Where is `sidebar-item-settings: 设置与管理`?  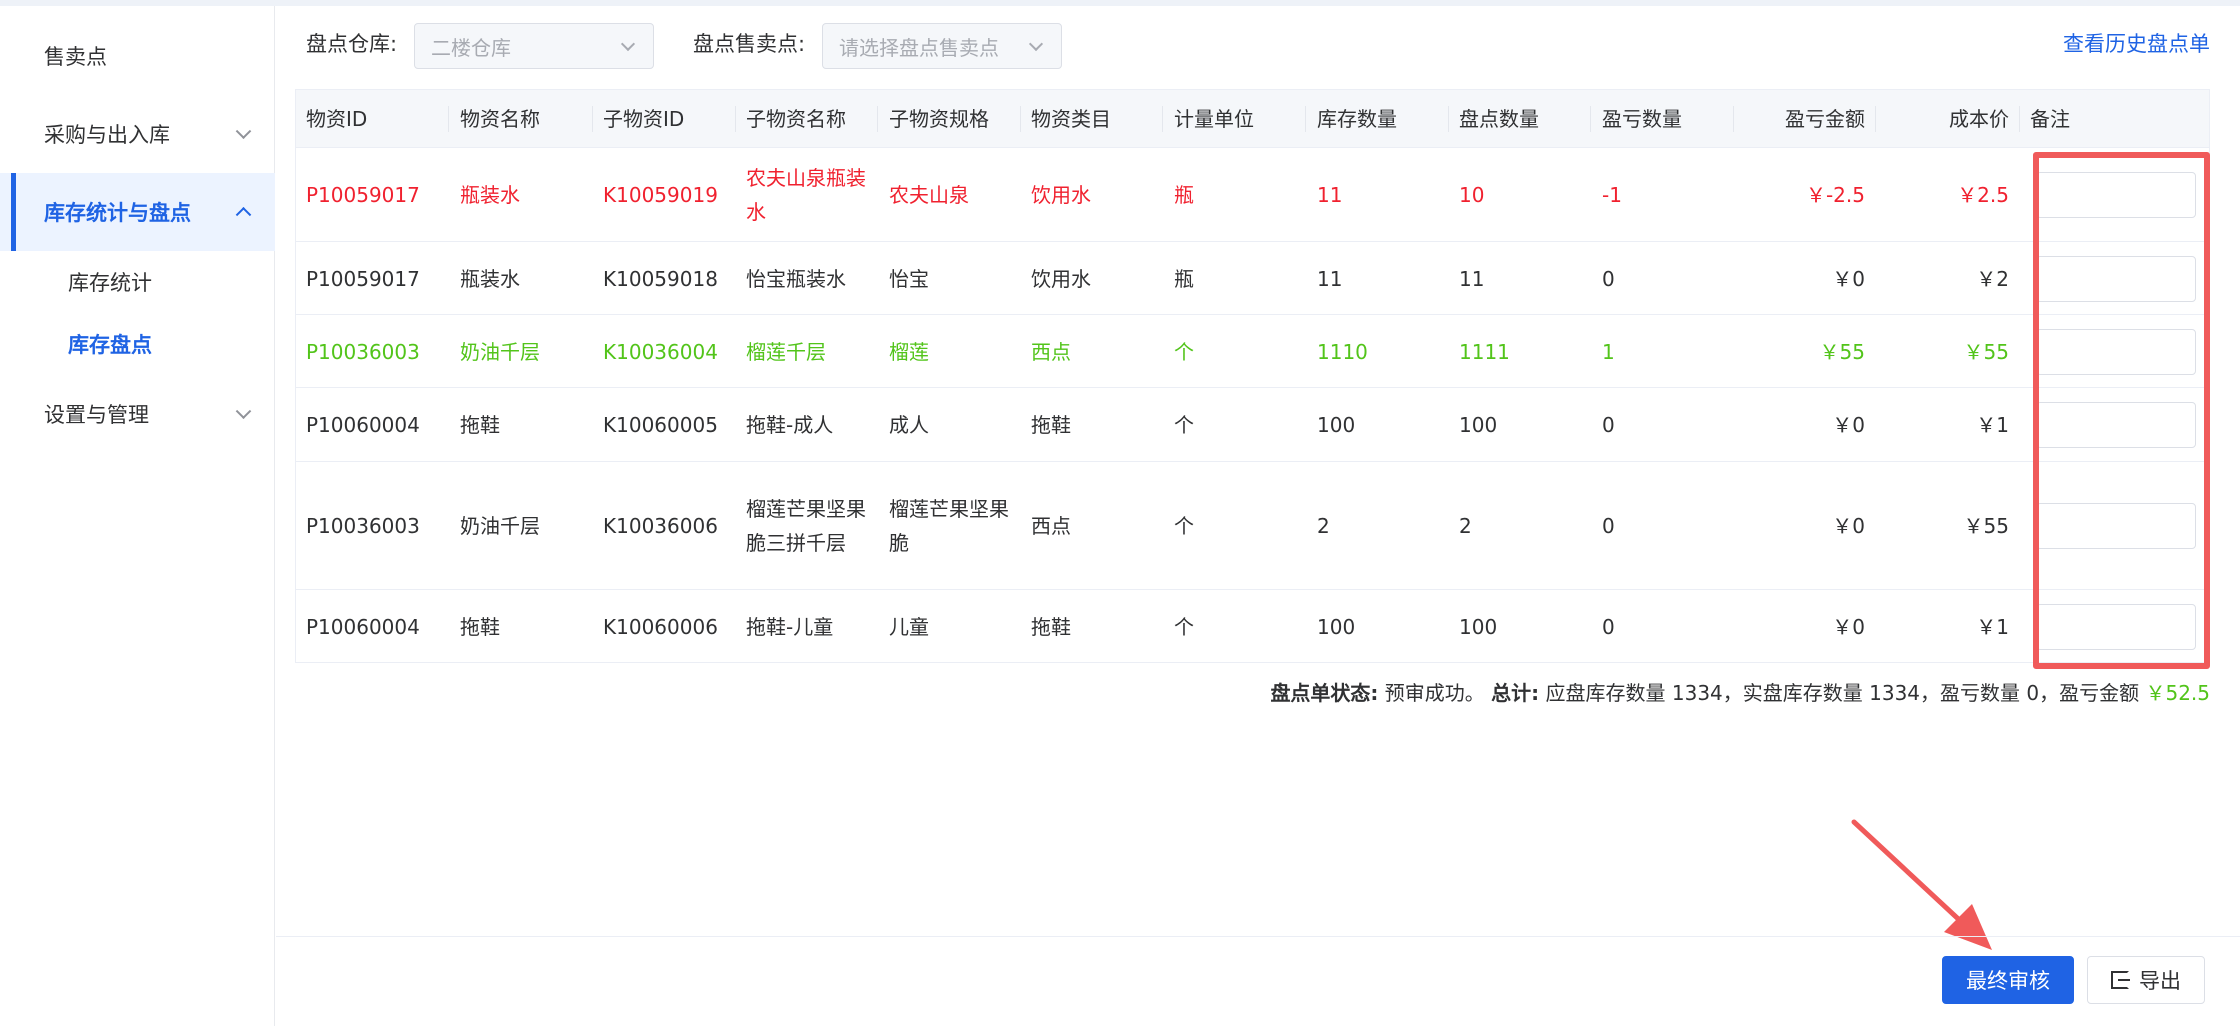 sidebar-item-settings: 设置与管理 is located at coordinates (137, 414).